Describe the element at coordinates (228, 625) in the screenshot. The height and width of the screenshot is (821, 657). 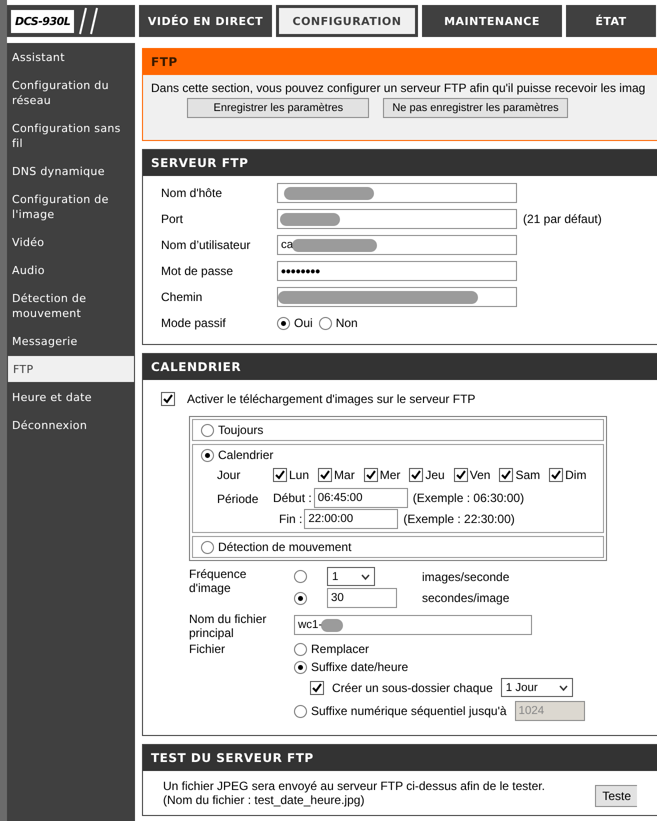
I see `field-label: Nom du fichier principal` at that location.